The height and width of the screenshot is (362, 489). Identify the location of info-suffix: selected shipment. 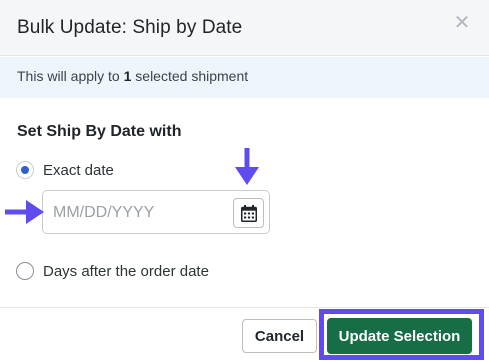
(190, 76).